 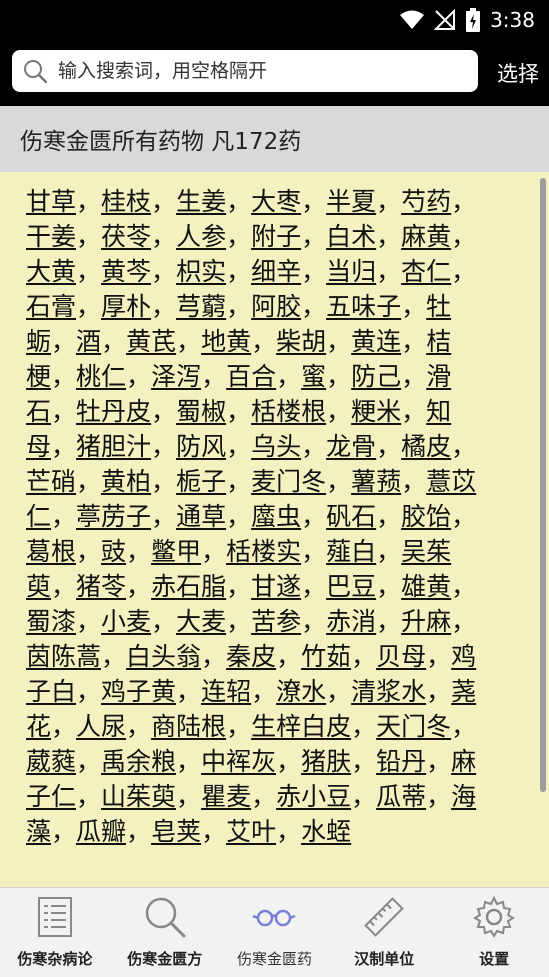 I want to click on herb-link: 乌头, so click(x=276, y=446).